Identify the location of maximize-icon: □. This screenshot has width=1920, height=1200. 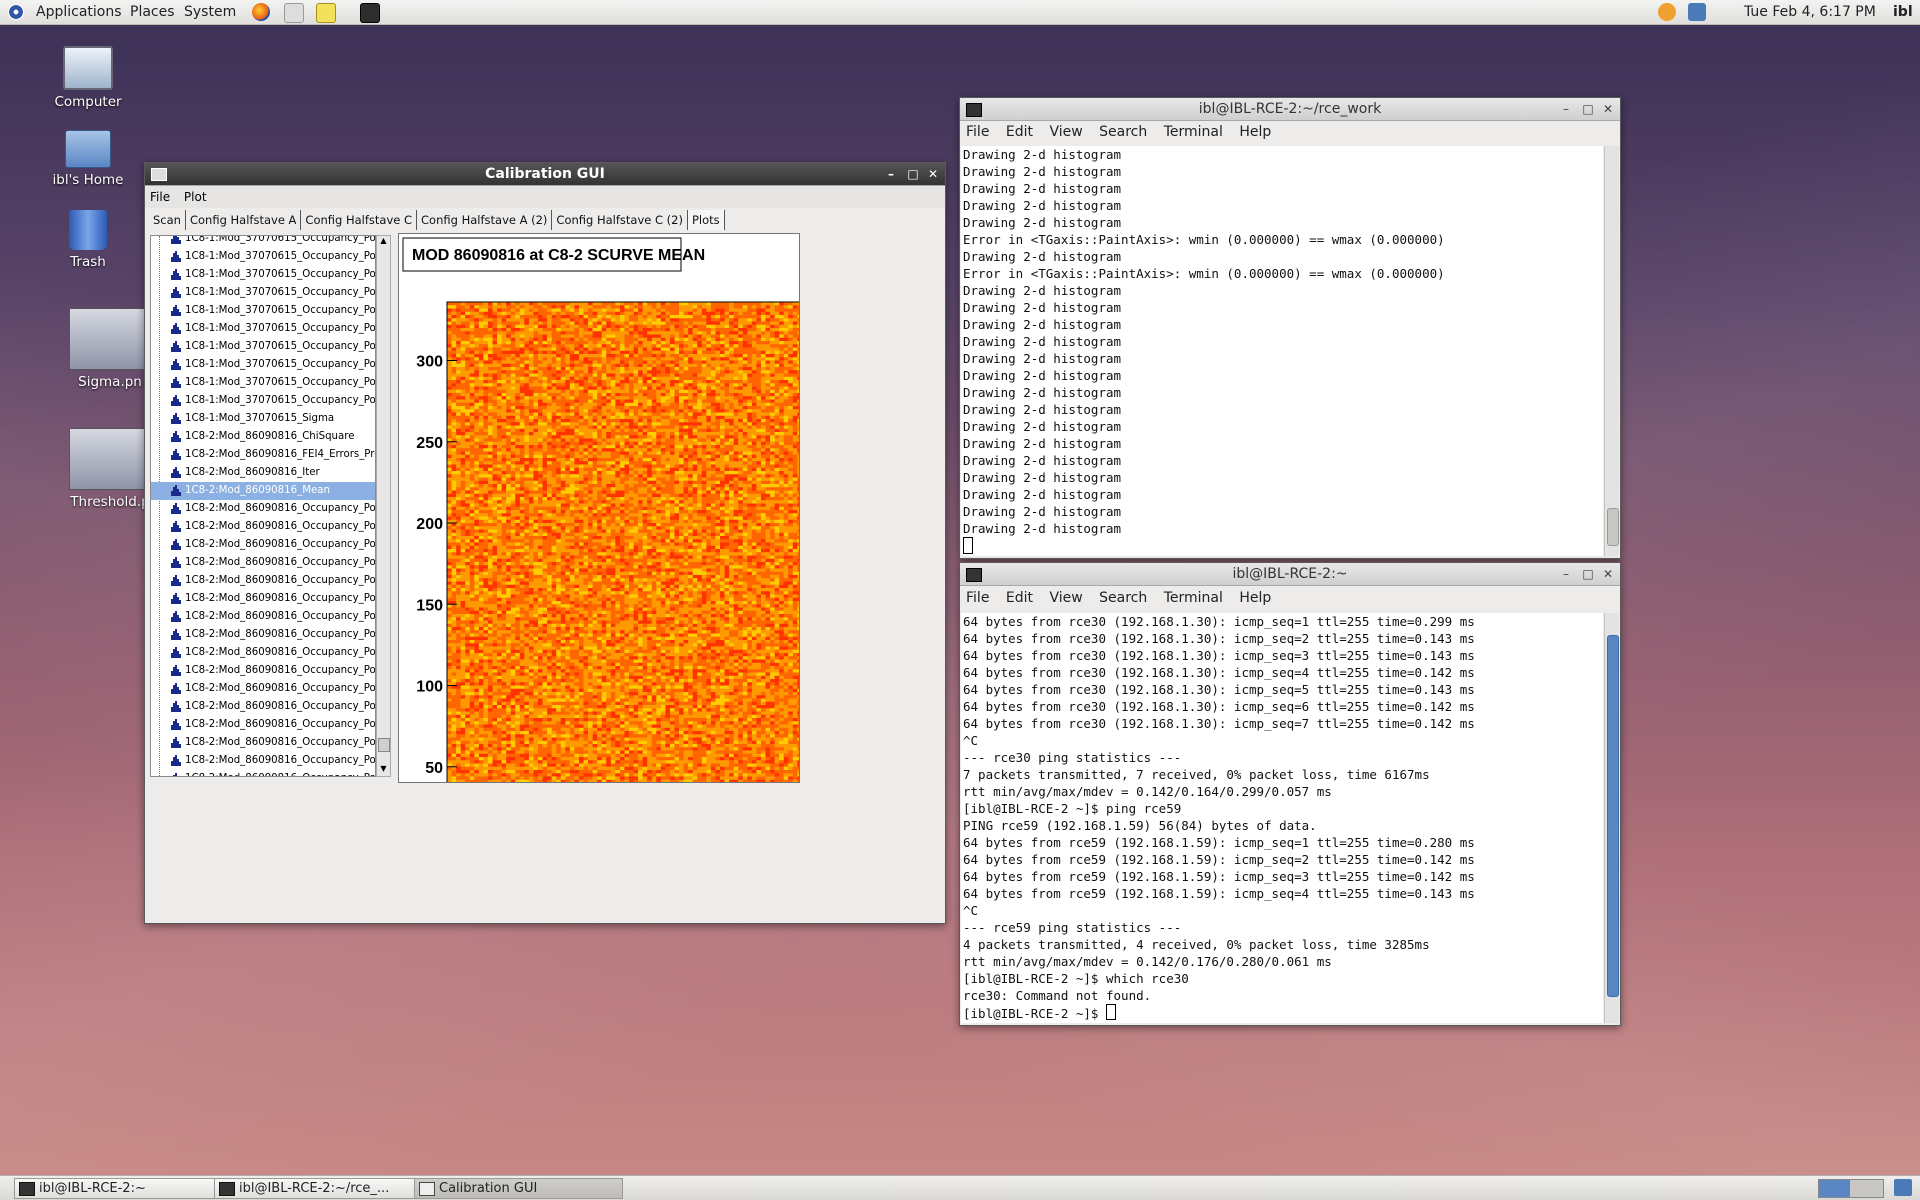
(913, 174).